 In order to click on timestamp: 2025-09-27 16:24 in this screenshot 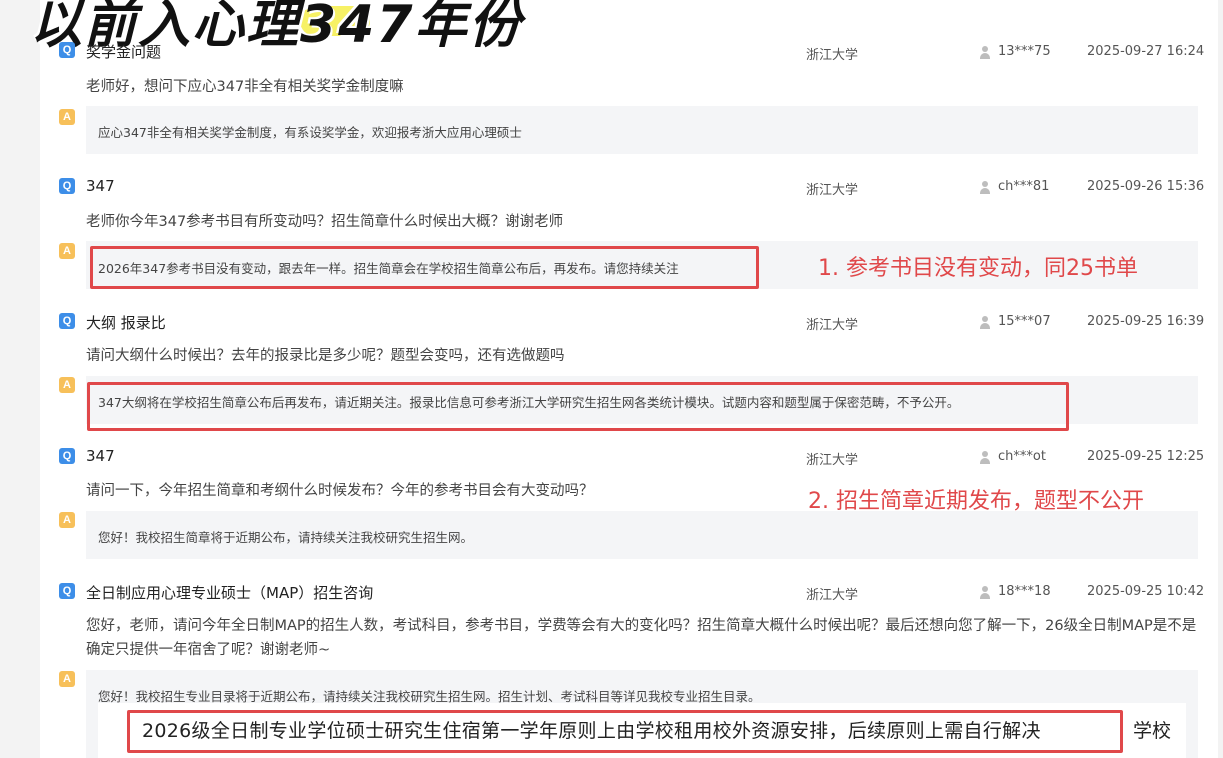, I will do `click(1146, 51)`.